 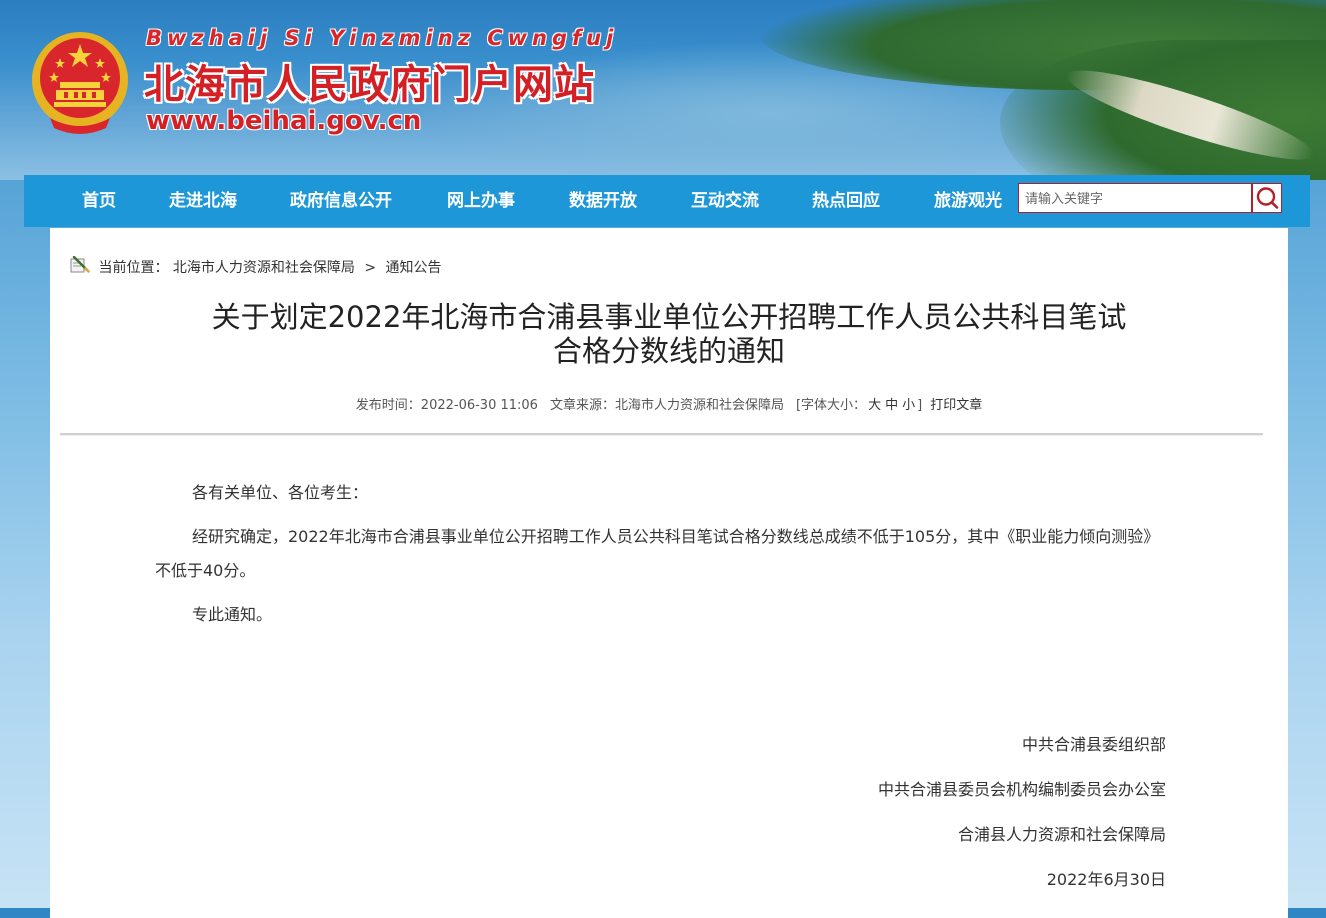 I want to click on title-divider, so click(x=661, y=434).